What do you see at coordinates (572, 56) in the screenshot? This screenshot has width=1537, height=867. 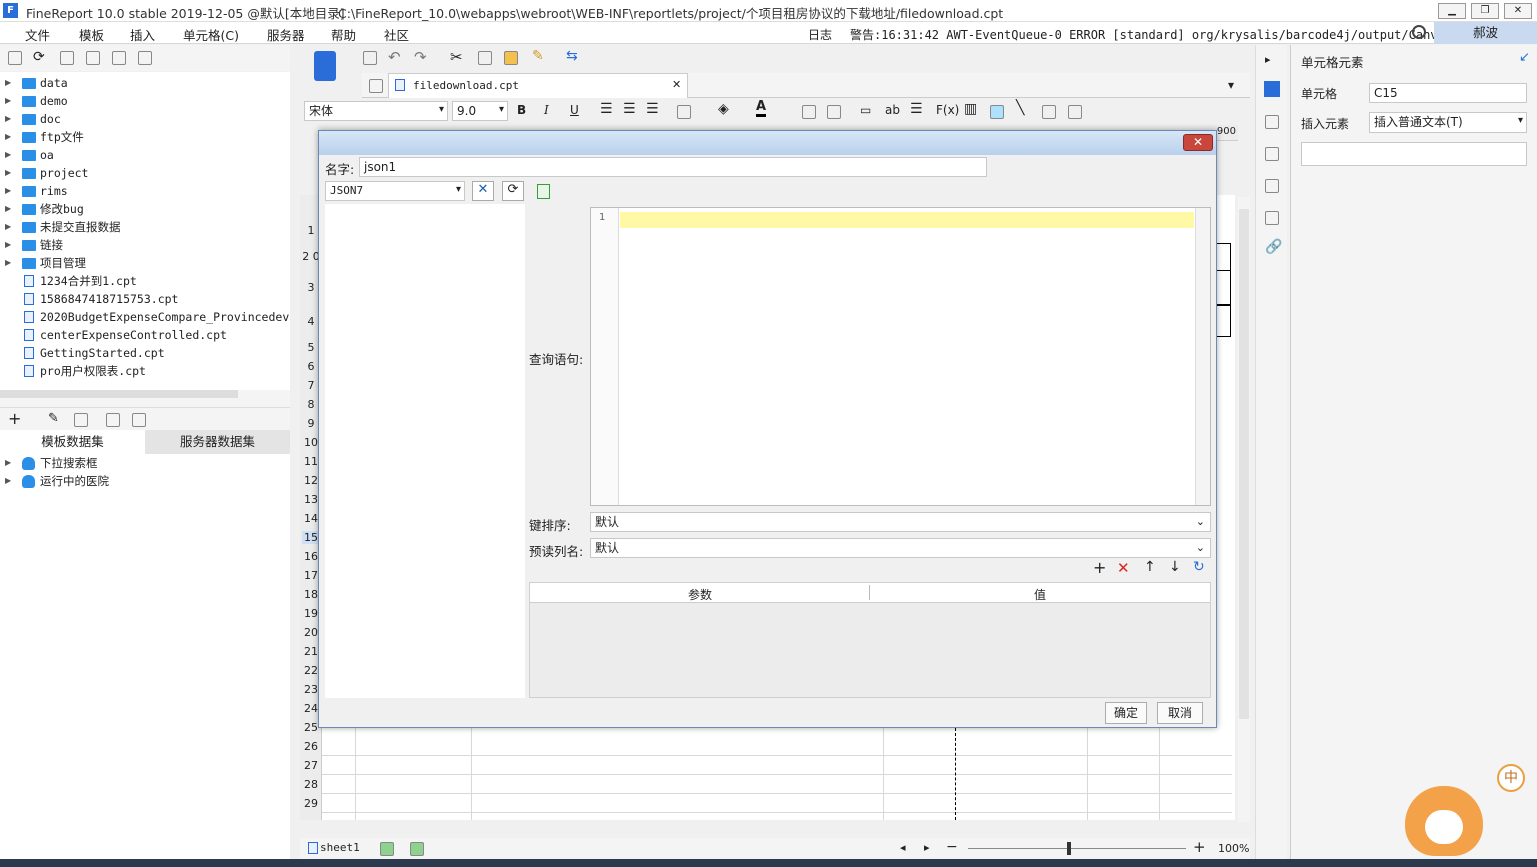 I see `swap-icon: ⇆` at bounding box center [572, 56].